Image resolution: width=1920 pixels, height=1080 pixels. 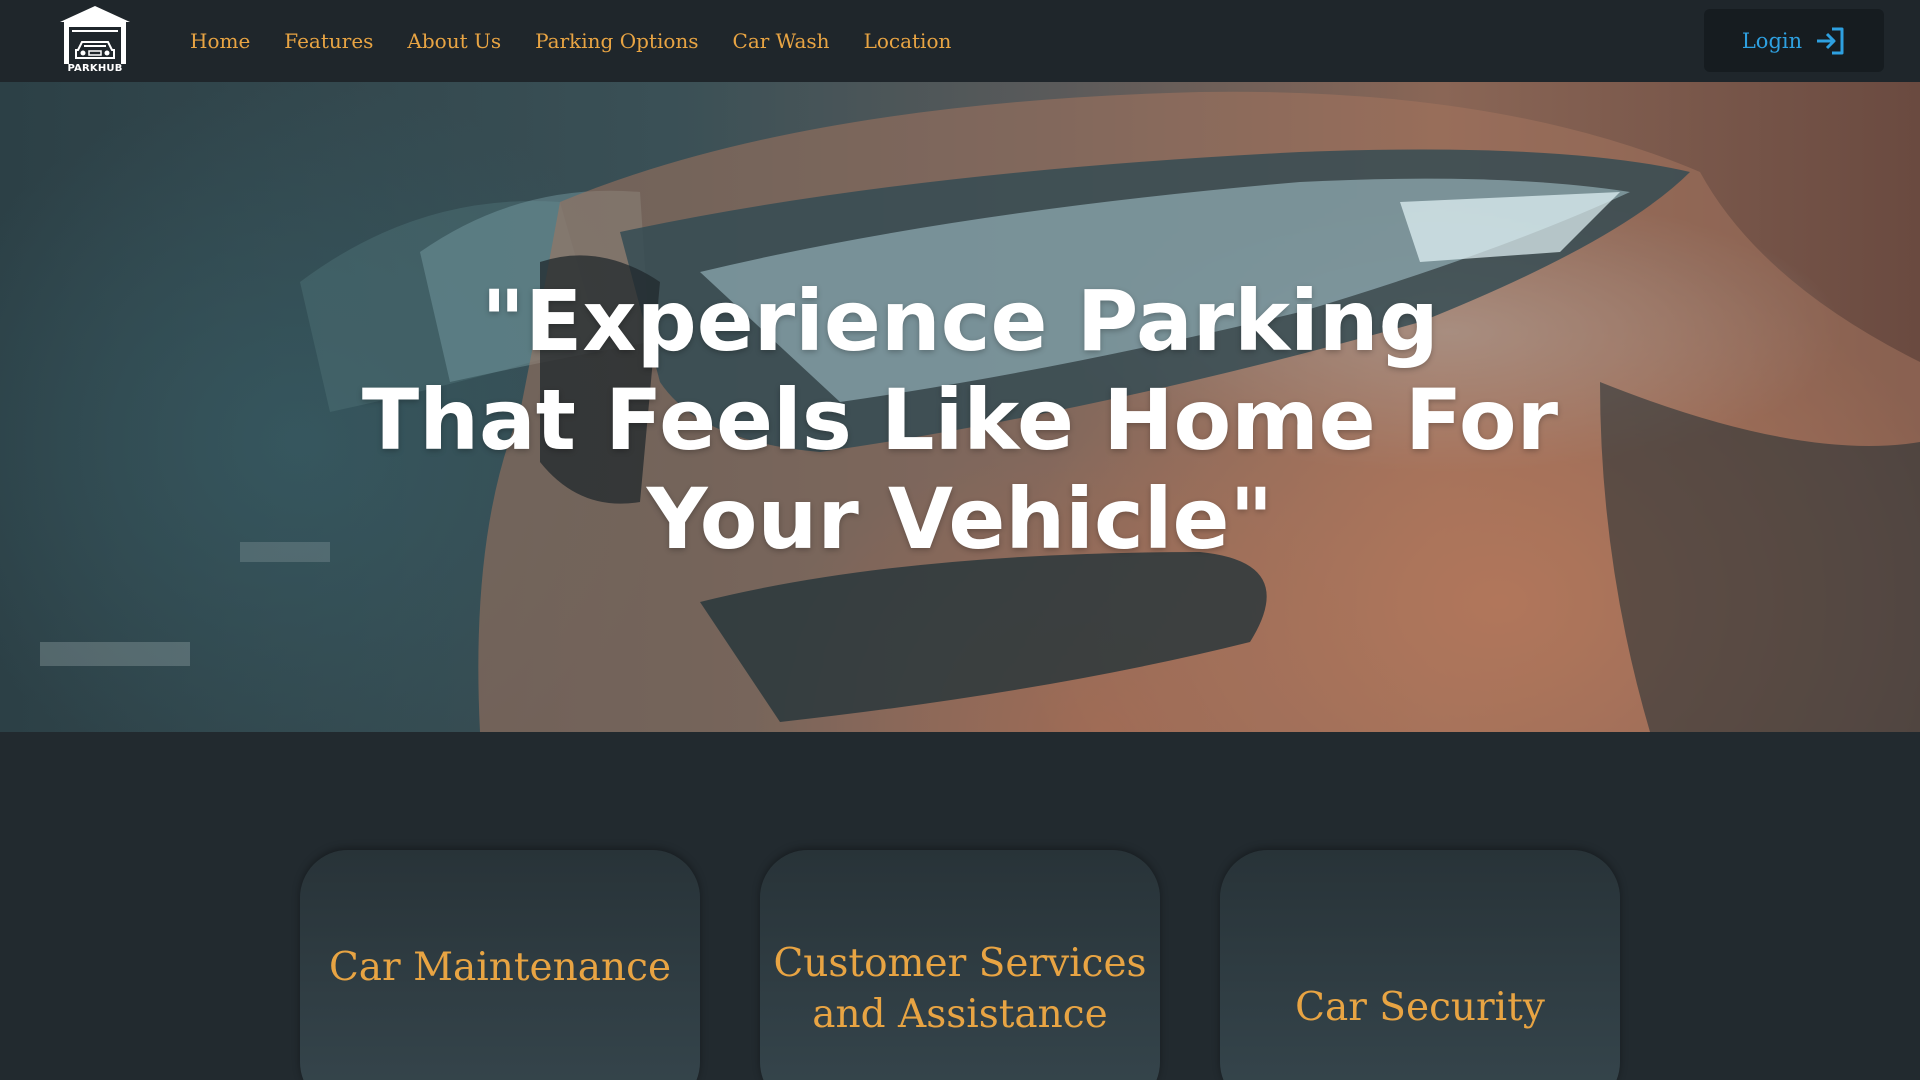 I want to click on nav-link-features: Features, so click(x=328, y=41).